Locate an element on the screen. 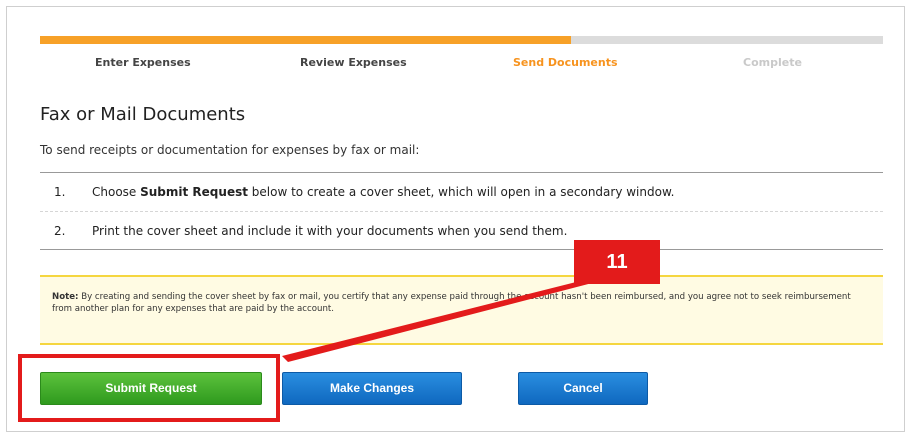 The image size is (911, 437). annotation-step-badge: 11 is located at coordinates (617, 262).